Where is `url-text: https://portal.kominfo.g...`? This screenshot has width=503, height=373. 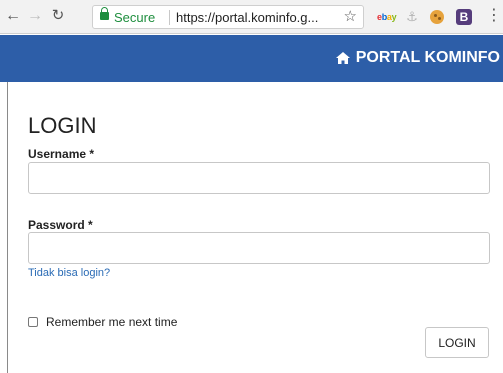 url-text: https://portal.kominfo.g... is located at coordinates (247, 17).